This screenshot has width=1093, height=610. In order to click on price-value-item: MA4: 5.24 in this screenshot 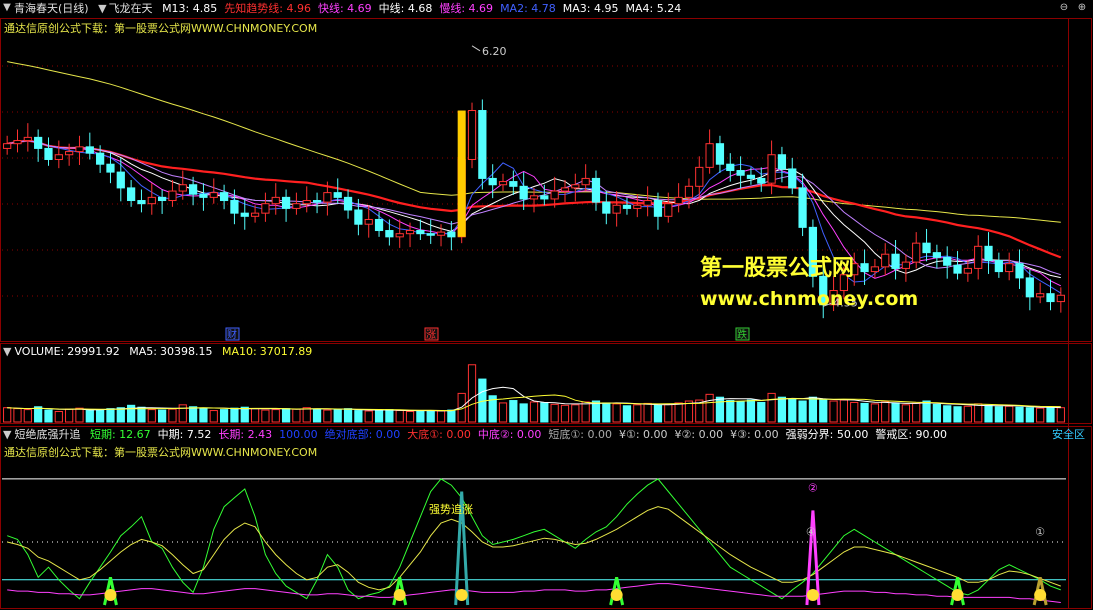, I will do `click(653, 8)`.